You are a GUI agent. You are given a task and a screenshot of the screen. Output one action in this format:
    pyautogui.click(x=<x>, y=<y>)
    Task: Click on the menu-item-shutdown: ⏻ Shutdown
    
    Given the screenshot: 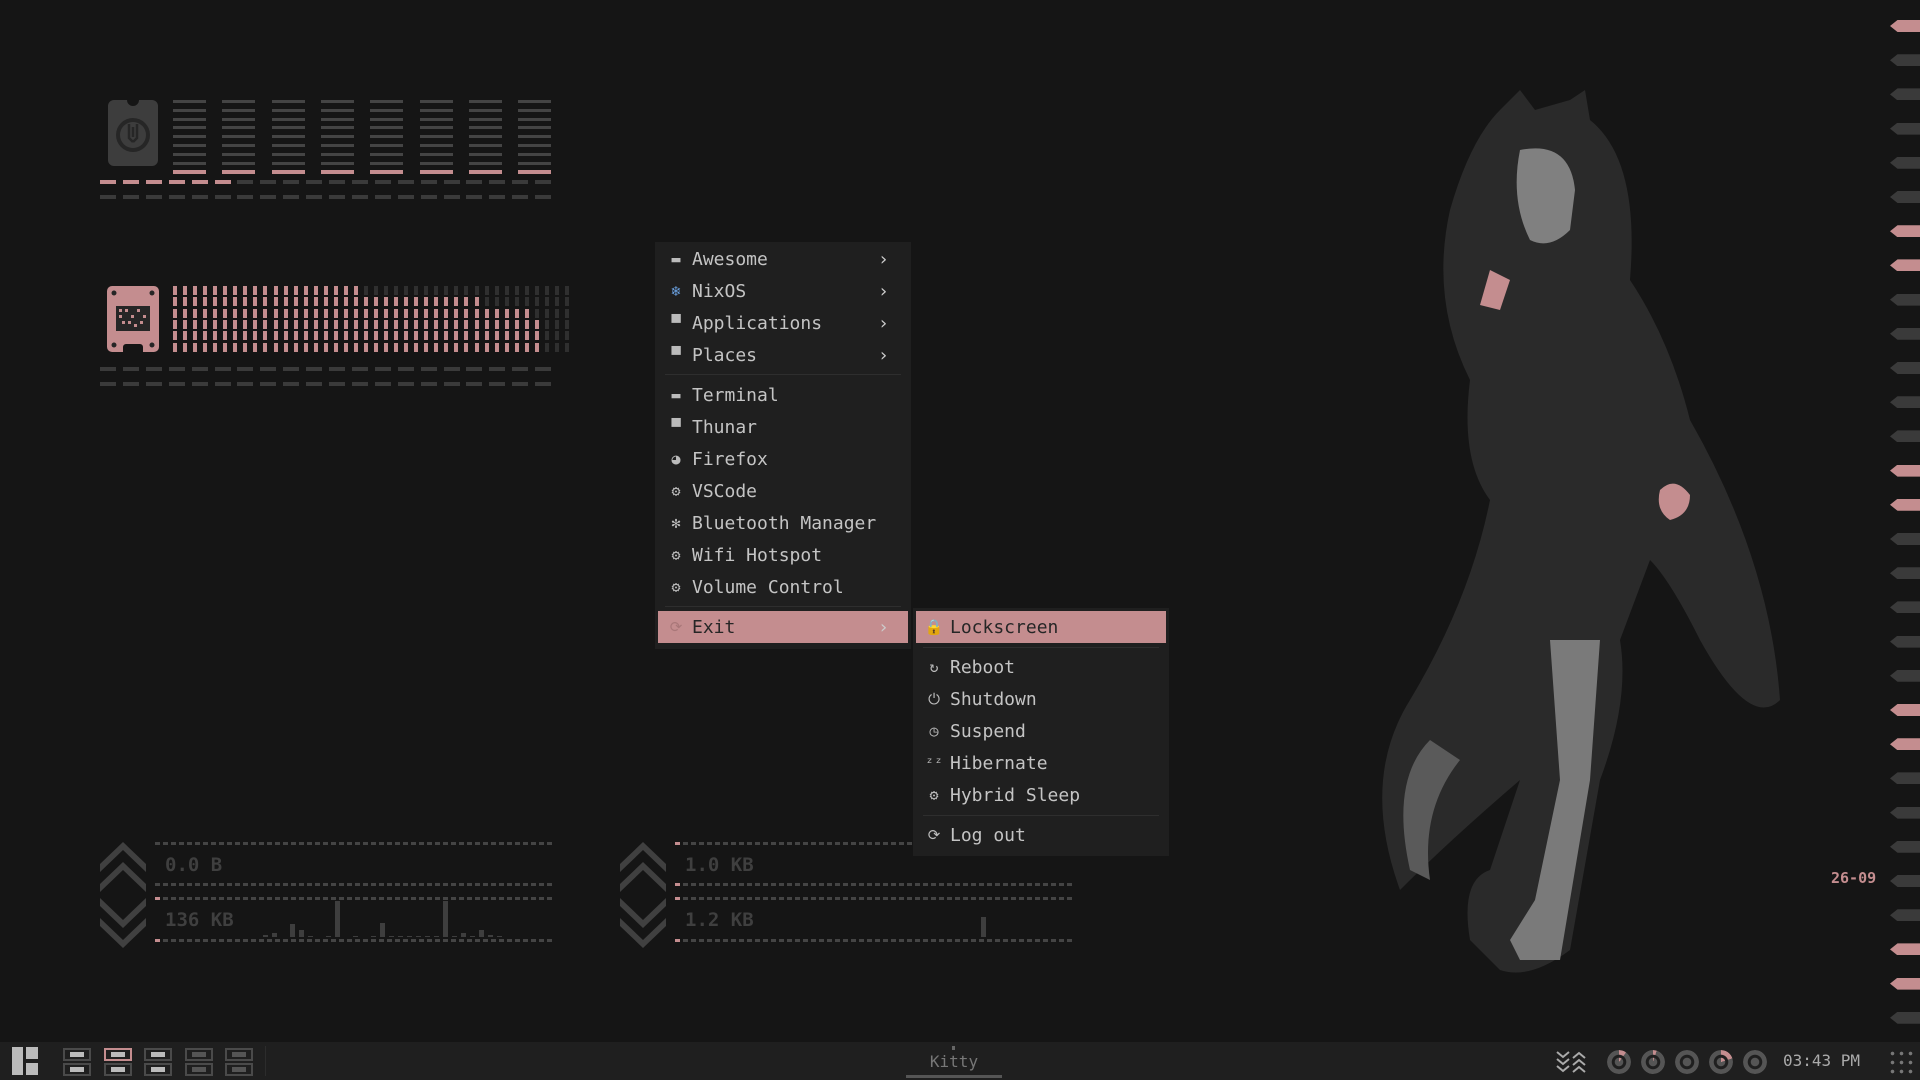 What is the action you would take?
    pyautogui.click(x=1041, y=699)
    